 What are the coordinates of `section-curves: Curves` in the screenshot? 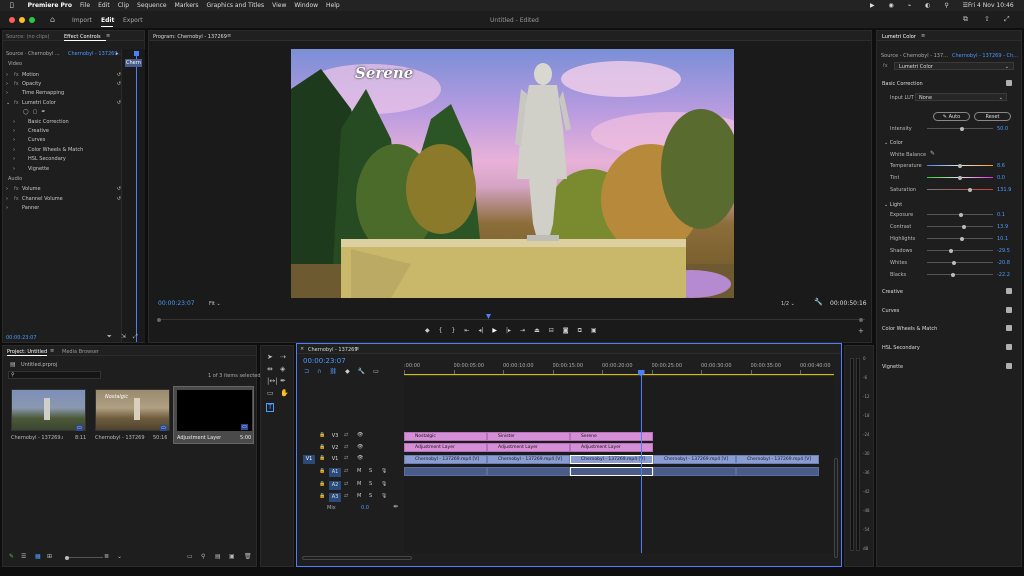 It's located at (890, 311).